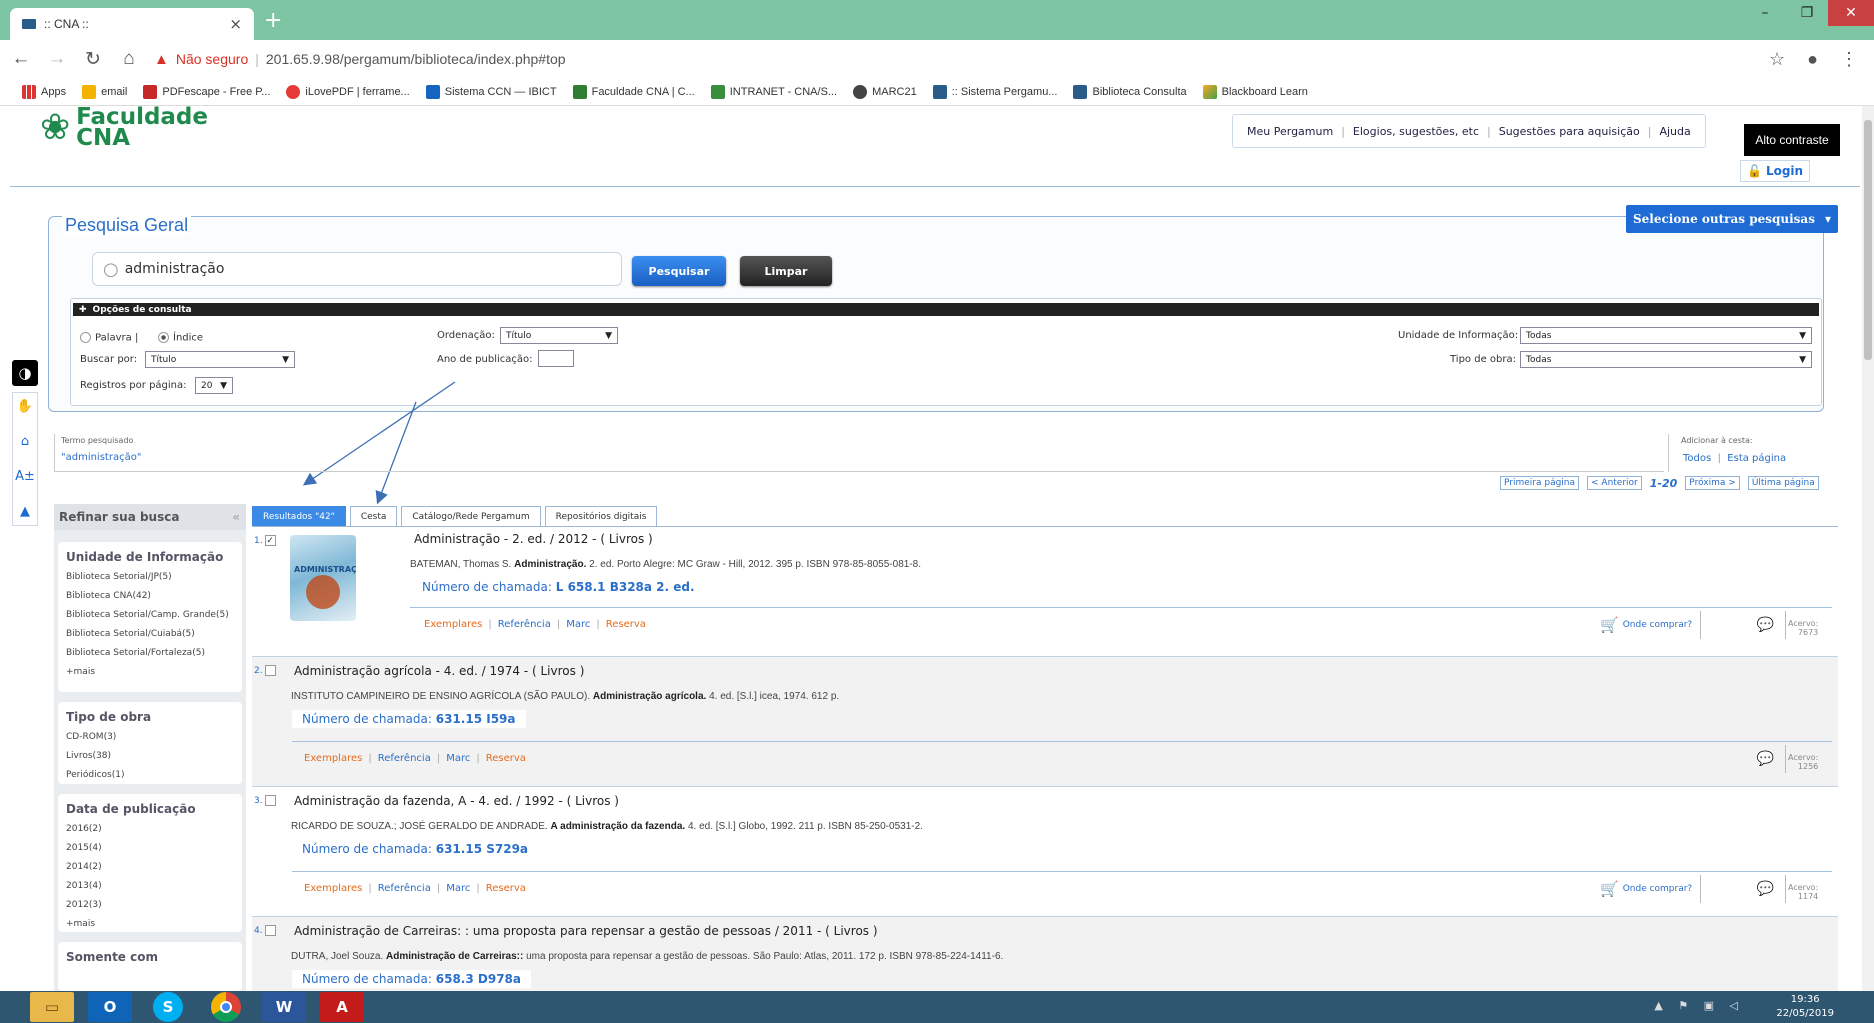 The image size is (1874, 1023). Describe the element at coordinates (1614, 483) in the screenshot. I see `prev-page-button: < Anterior` at that location.